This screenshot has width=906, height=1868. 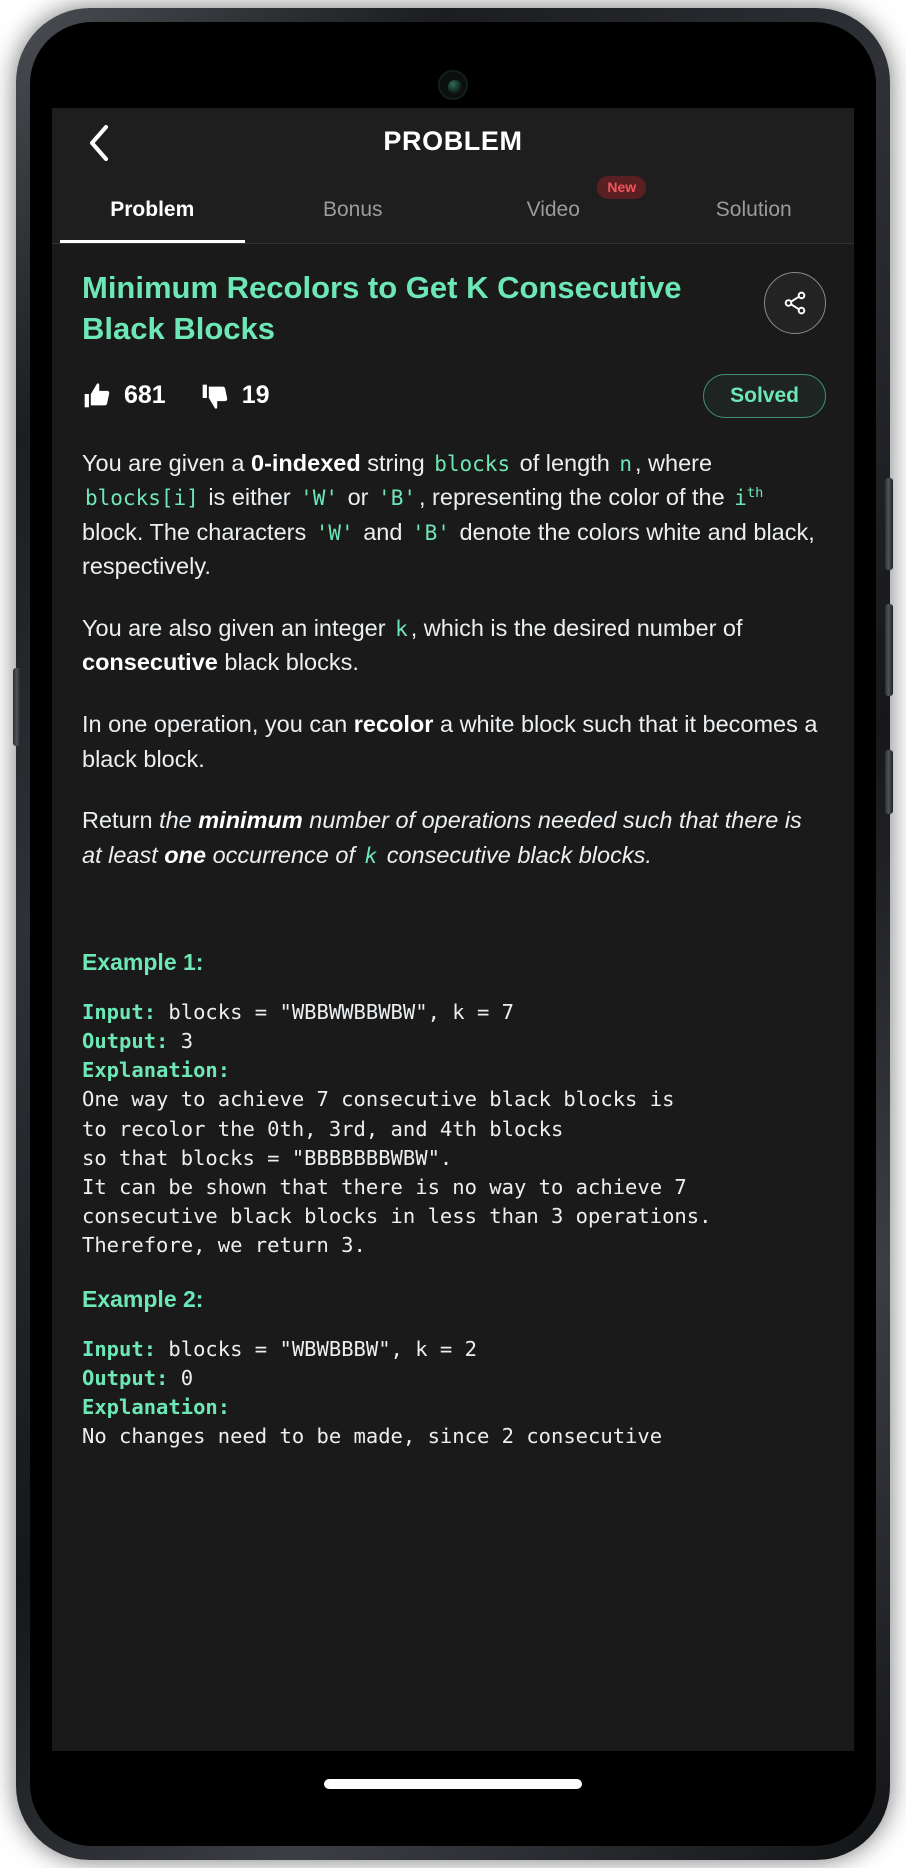 What do you see at coordinates (755, 493) in the screenshot?
I see `code-superscript: th` at bounding box center [755, 493].